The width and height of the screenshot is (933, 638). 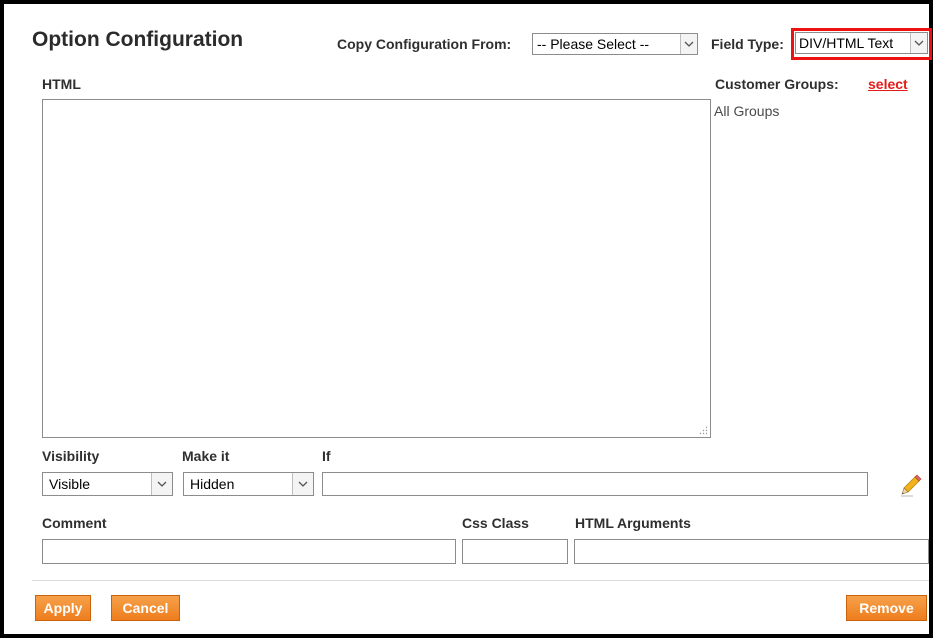 What do you see at coordinates (424, 44) in the screenshot?
I see `copy-config-label: Copy Configuration From:` at bounding box center [424, 44].